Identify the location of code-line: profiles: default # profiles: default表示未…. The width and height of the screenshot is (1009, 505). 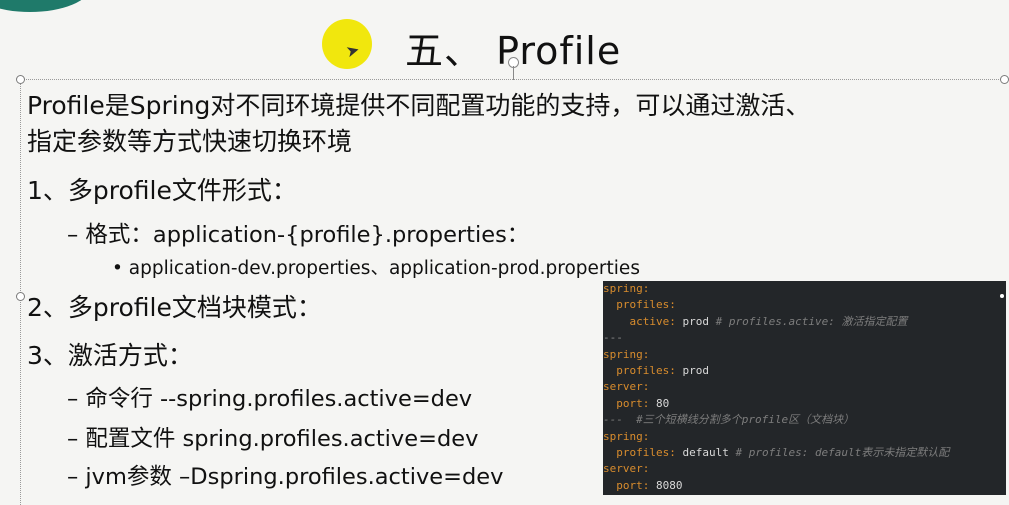
(804, 453).